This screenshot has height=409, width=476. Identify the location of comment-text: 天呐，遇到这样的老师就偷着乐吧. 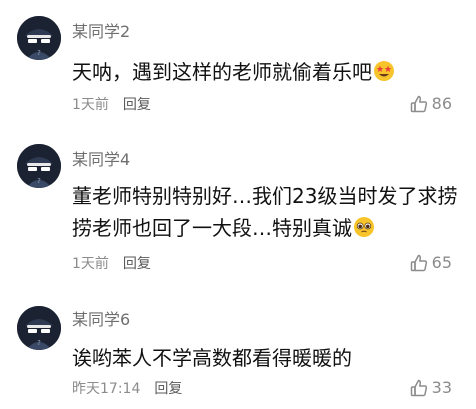
(268, 72).